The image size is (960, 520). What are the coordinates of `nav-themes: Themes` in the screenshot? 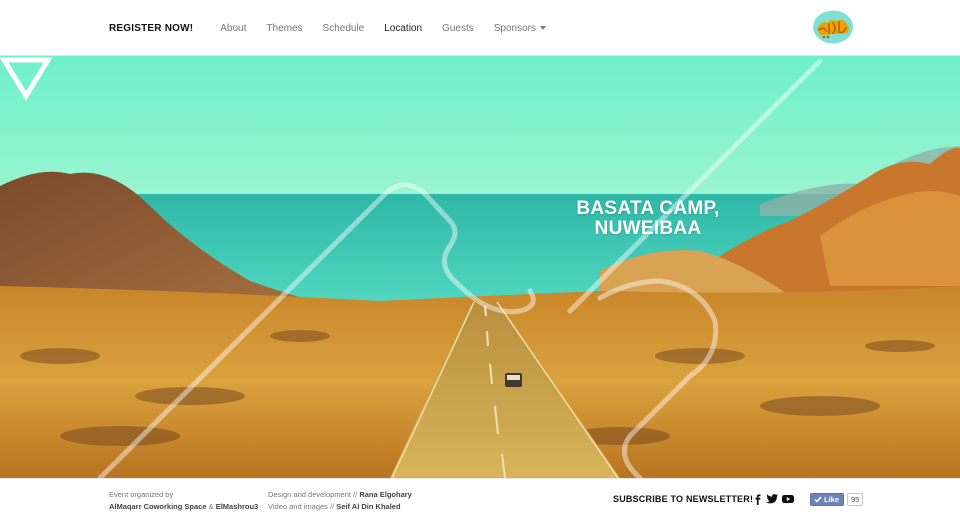 It's located at (284, 28).